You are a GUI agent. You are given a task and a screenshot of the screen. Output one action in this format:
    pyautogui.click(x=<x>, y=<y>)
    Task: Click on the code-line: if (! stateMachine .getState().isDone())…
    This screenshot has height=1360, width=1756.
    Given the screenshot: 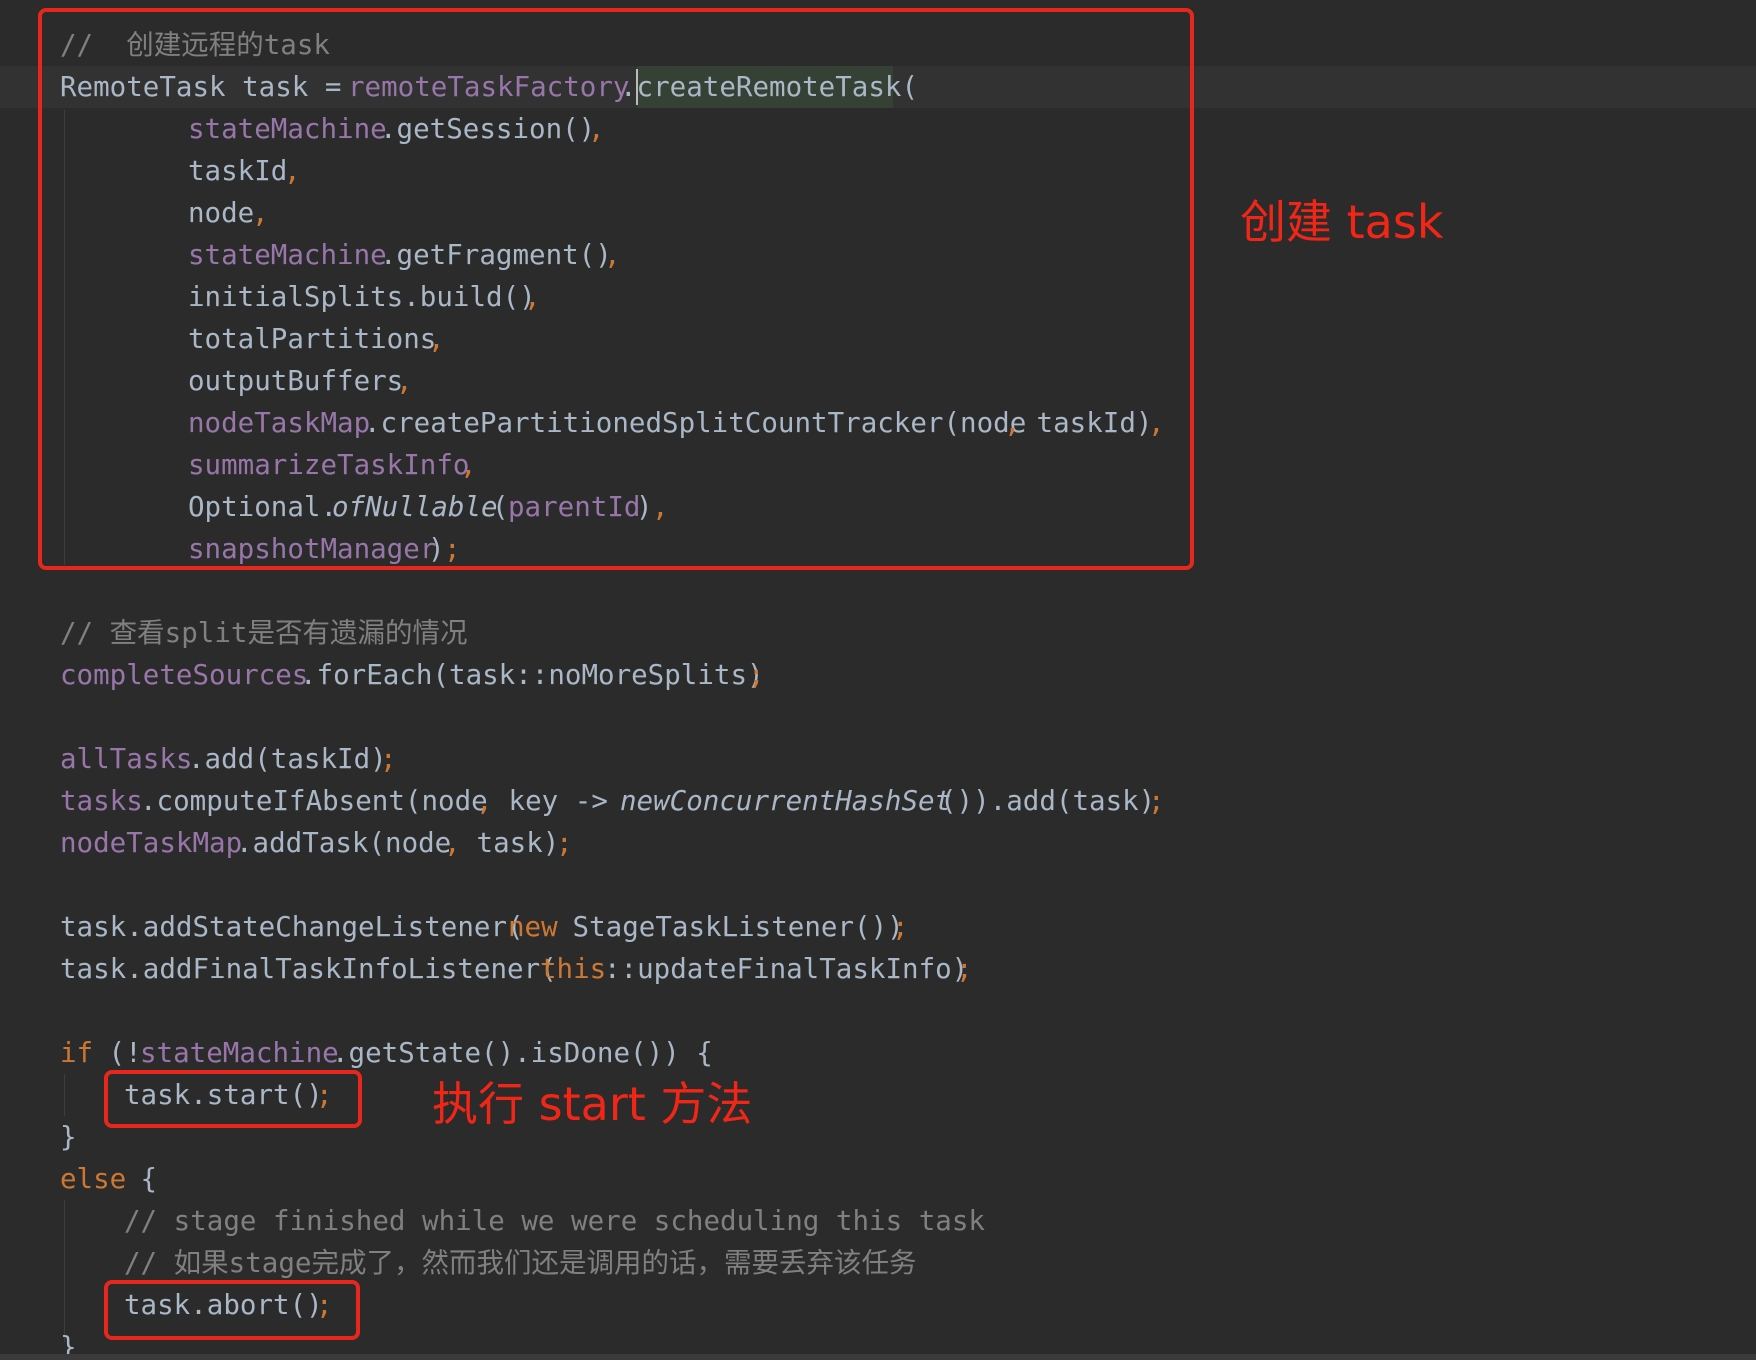 What is the action you would take?
    pyautogui.click(x=356, y=1053)
    